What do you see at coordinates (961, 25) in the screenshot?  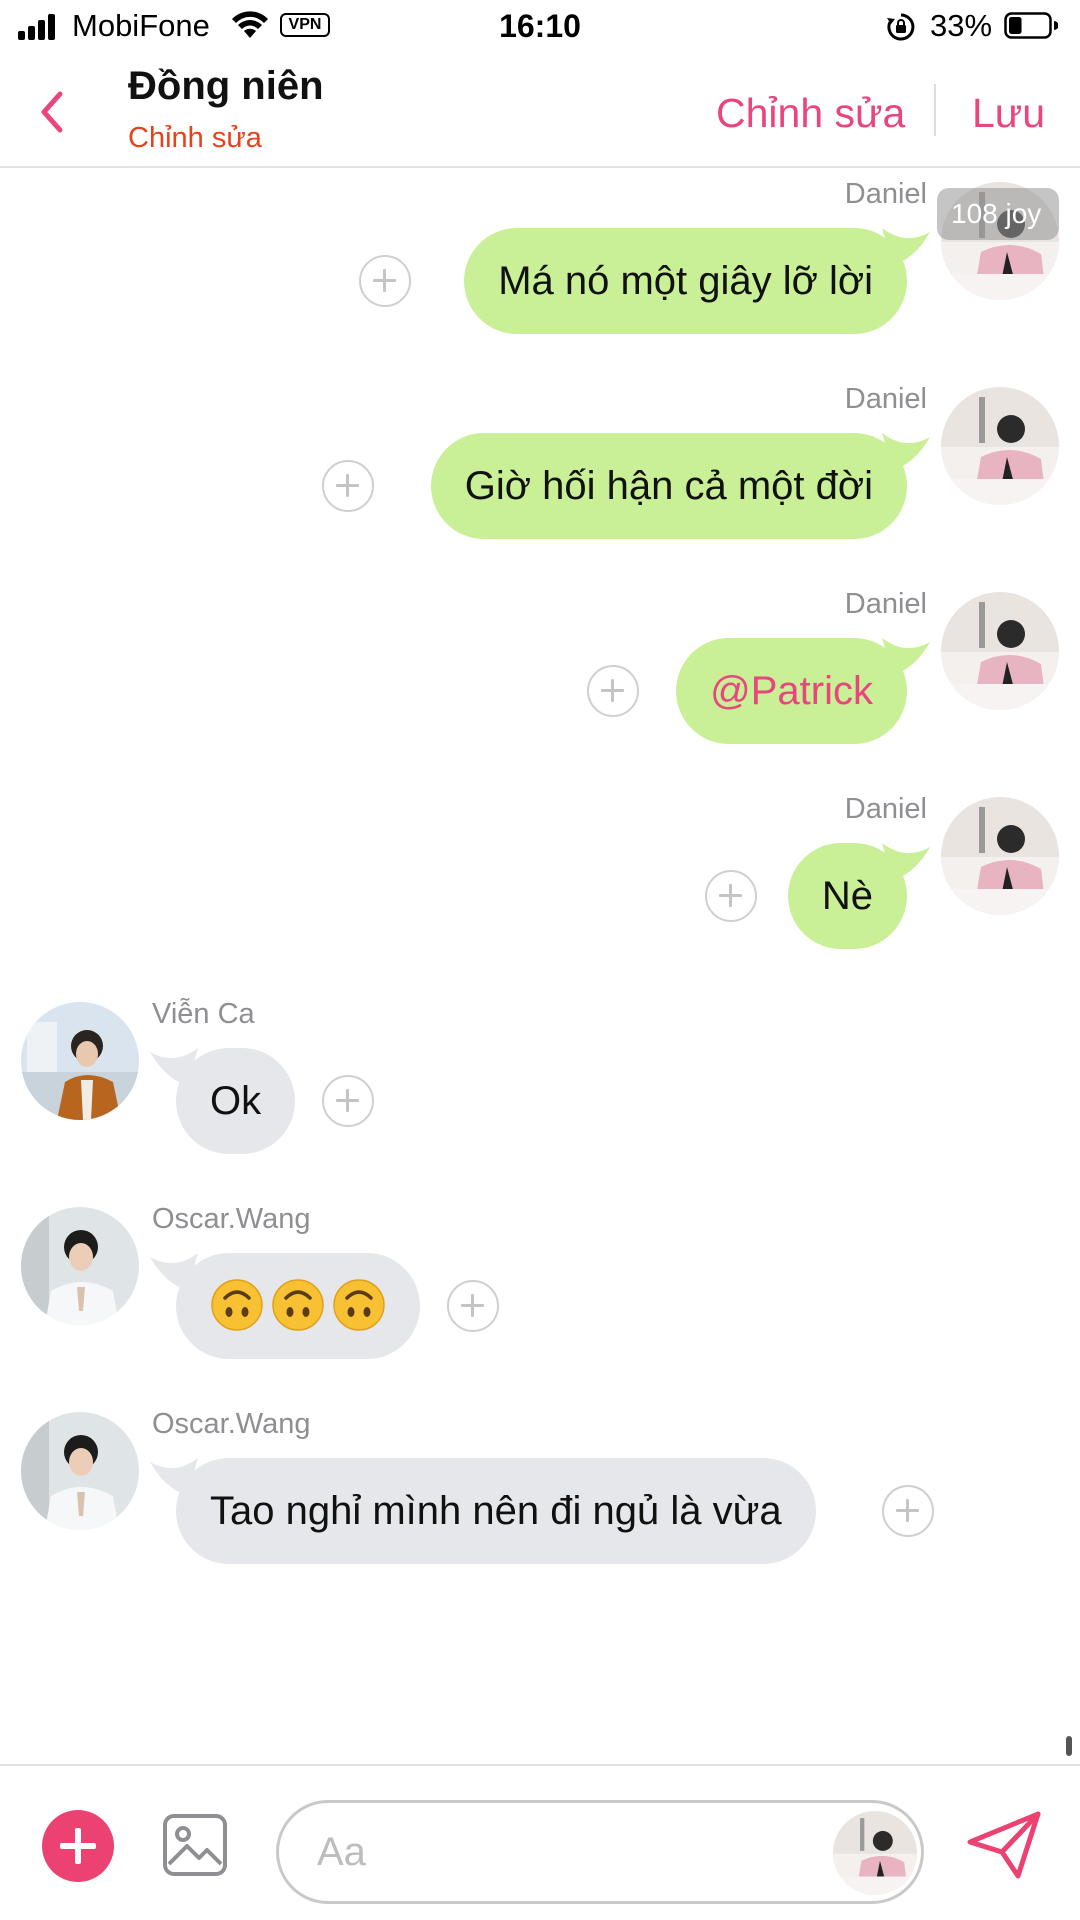 I see `battery-percent: 33%` at bounding box center [961, 25].